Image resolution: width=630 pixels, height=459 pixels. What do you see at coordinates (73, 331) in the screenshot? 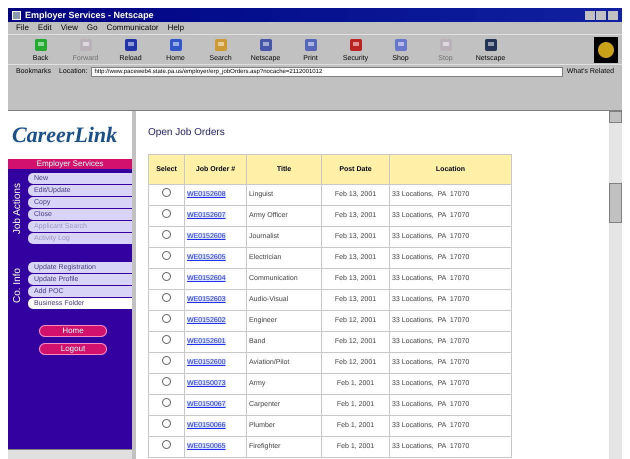
I see `nav-button: Home` at bounding box center [73, 331].